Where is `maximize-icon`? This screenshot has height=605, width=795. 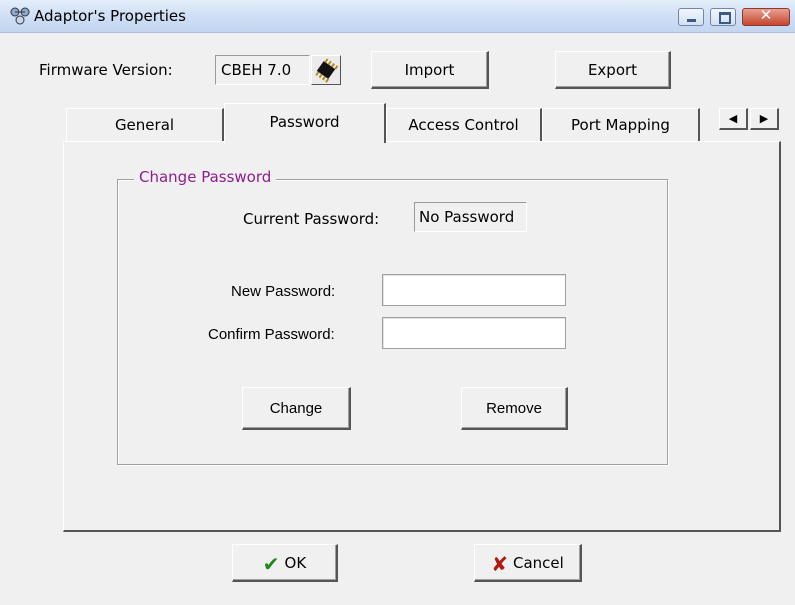 maximize-icon is located at coordinates (725, 18).